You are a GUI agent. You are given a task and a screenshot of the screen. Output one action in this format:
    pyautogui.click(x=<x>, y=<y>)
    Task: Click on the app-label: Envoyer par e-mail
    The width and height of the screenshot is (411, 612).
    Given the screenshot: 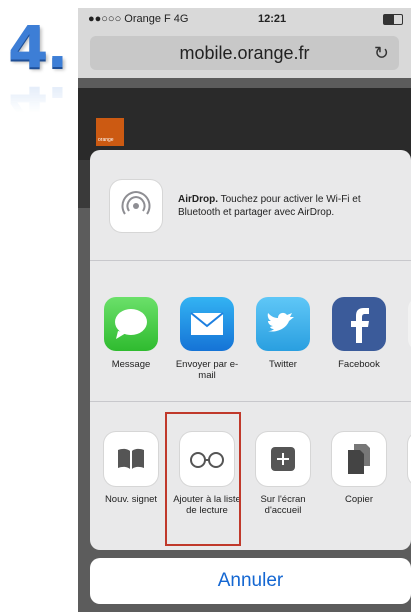 What is the action you would take?
    pyautogui.click(x=207, y=370)
    